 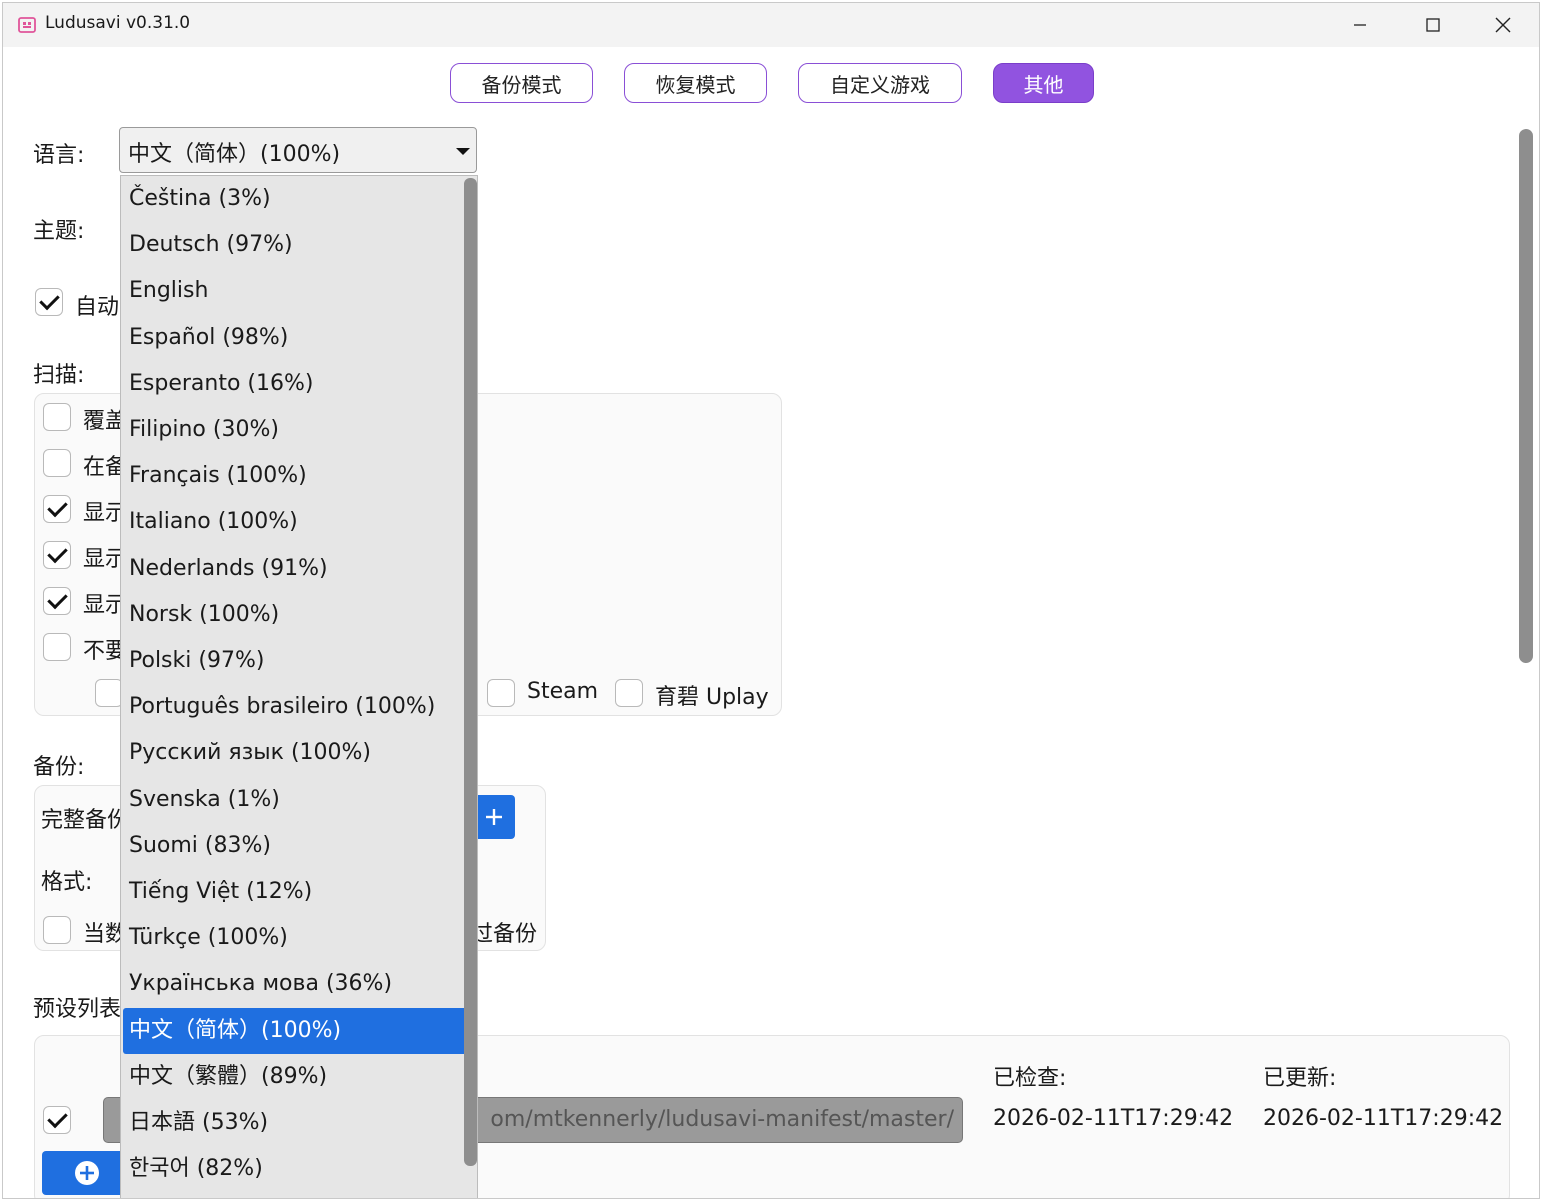 What do you see at coordinates (880, 83) in the screenshot?
I see `tab-custom-games: 自定义游戏` at bounding box center [880, 83].